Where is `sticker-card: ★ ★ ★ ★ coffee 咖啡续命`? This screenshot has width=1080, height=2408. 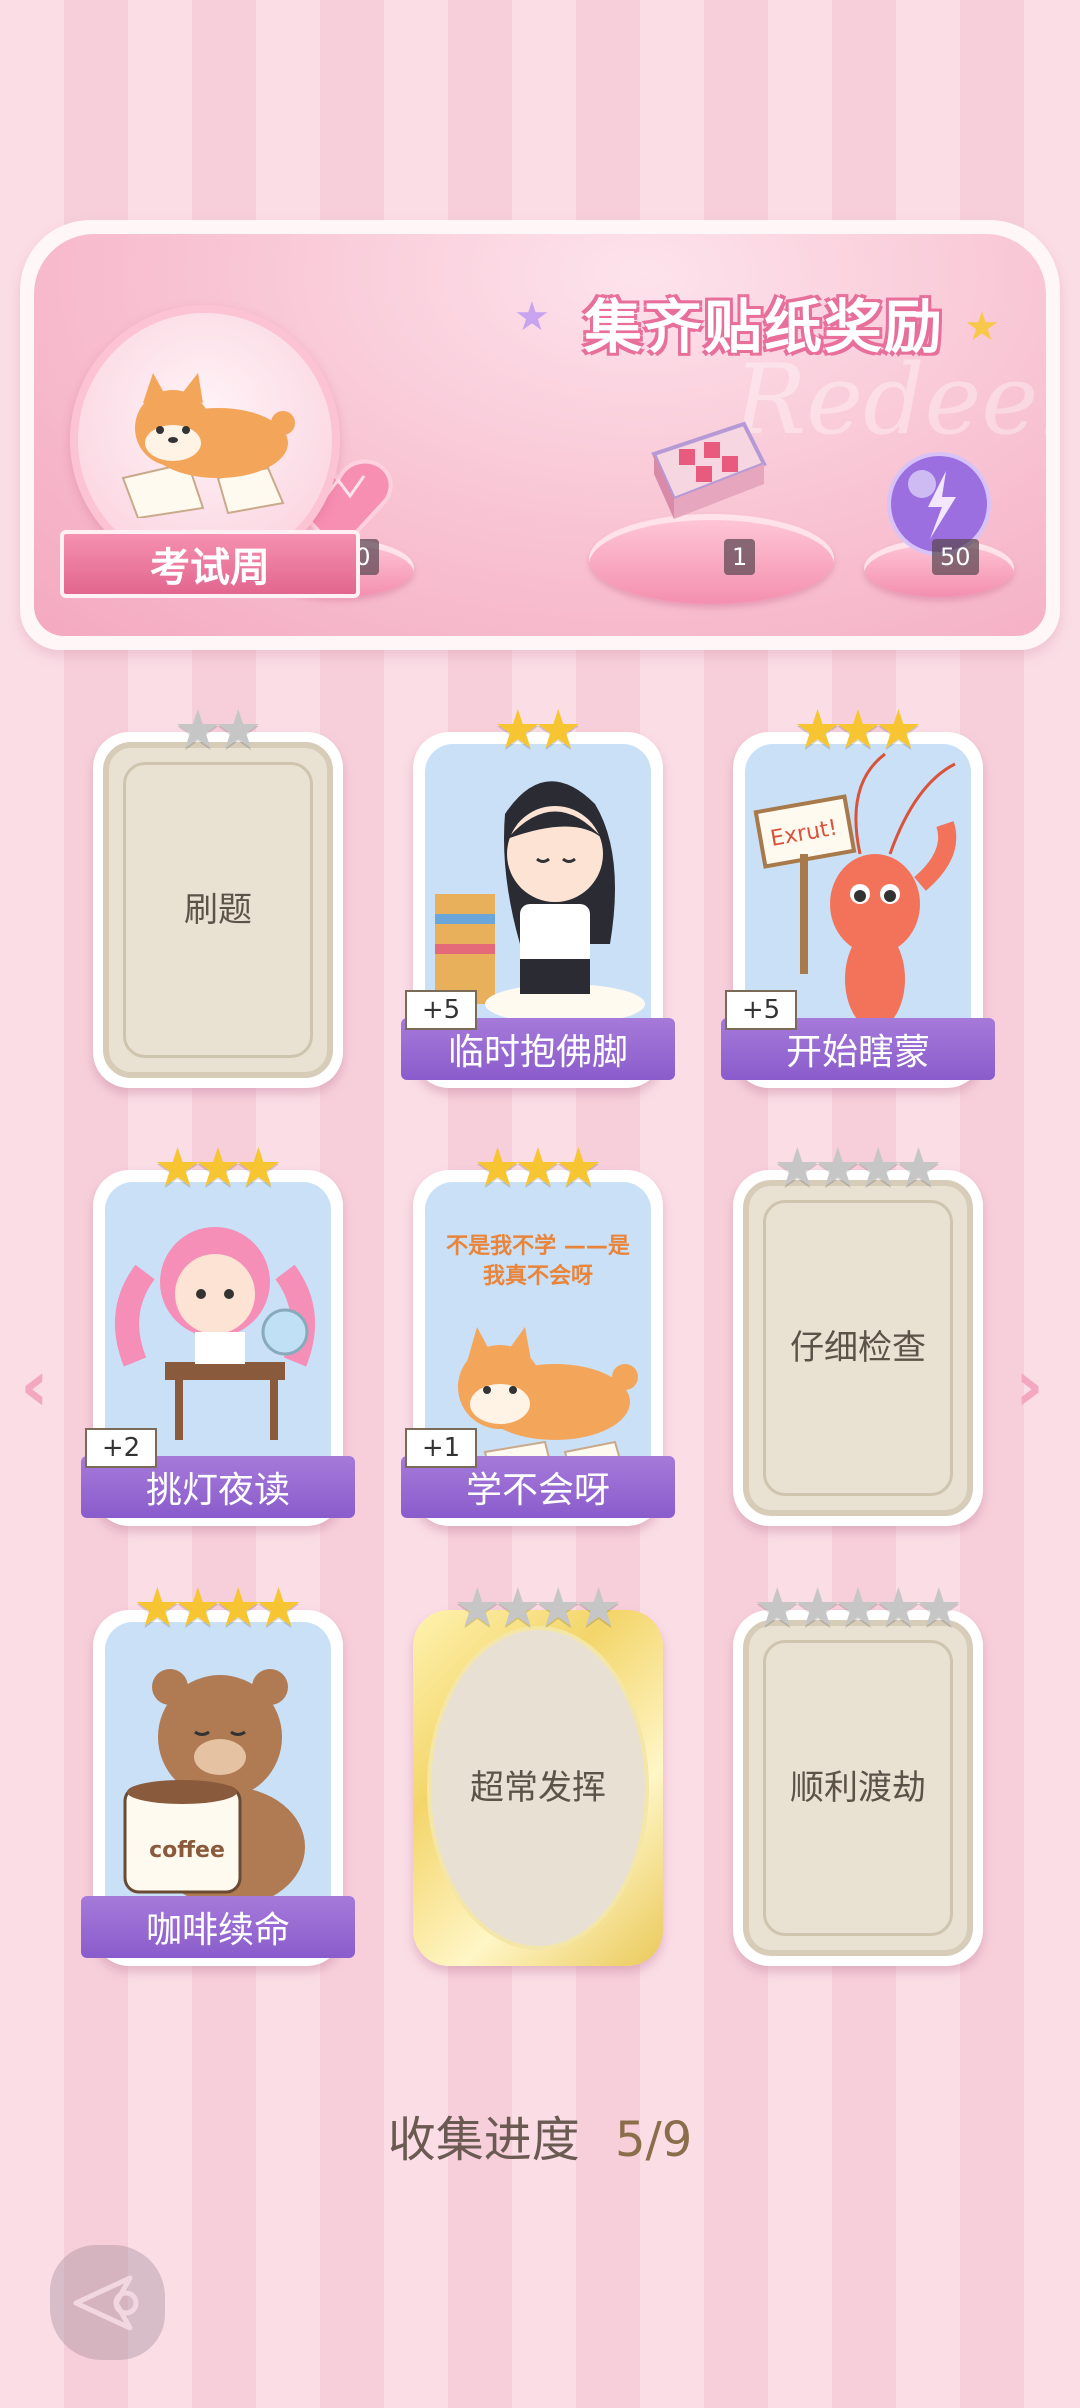
sticker-card: ★ ★ ★ ★ coffee 咖啡续命 is located at coordinates (218, 1773).